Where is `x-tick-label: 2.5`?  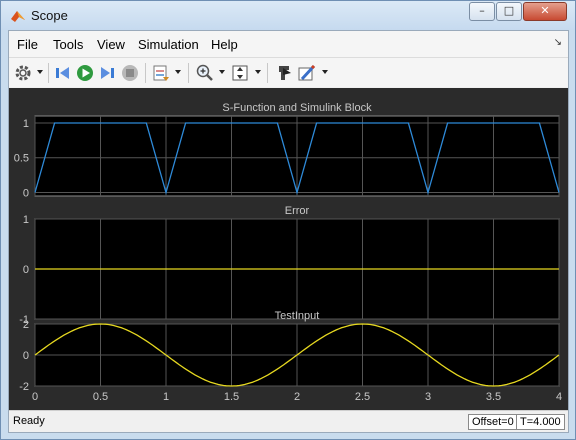
x-tick-label: 2.5 is located at coordinates (362, 397).